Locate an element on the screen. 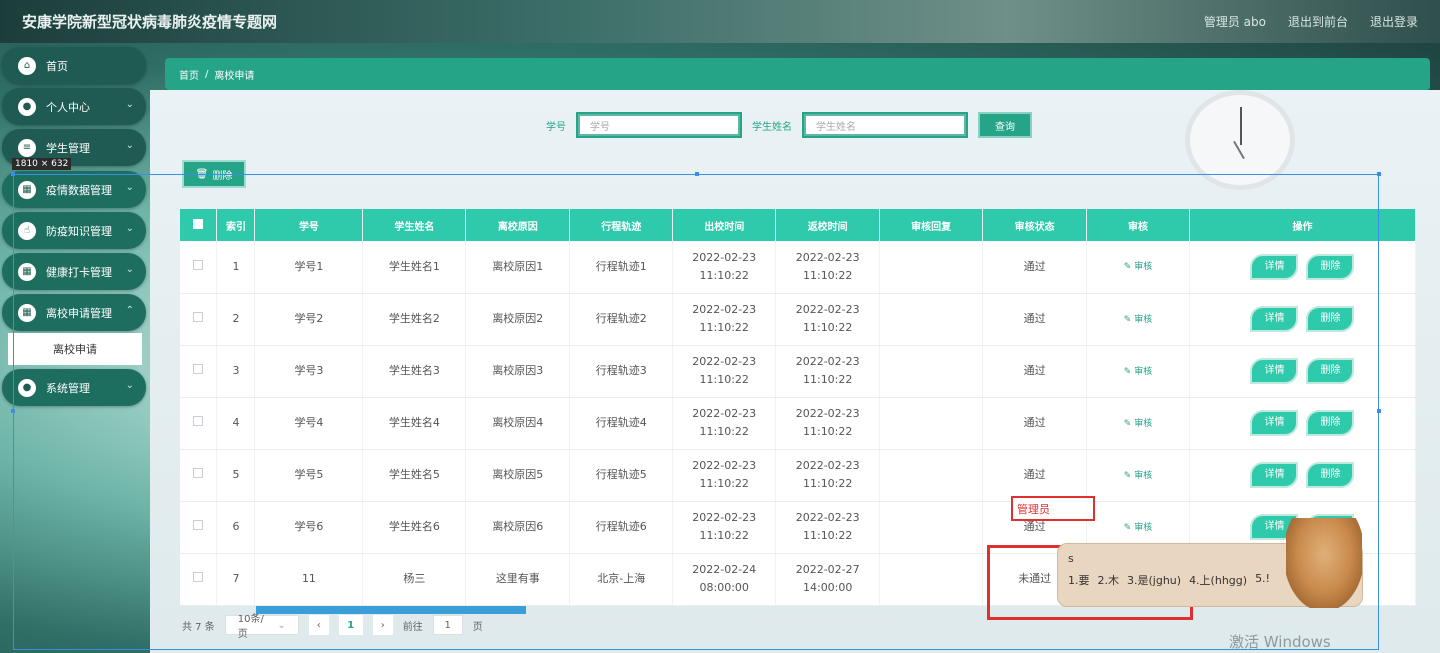  sidebar-item-system-management: ● 系统管理 ⌄ is located at coordinates (74, 387).